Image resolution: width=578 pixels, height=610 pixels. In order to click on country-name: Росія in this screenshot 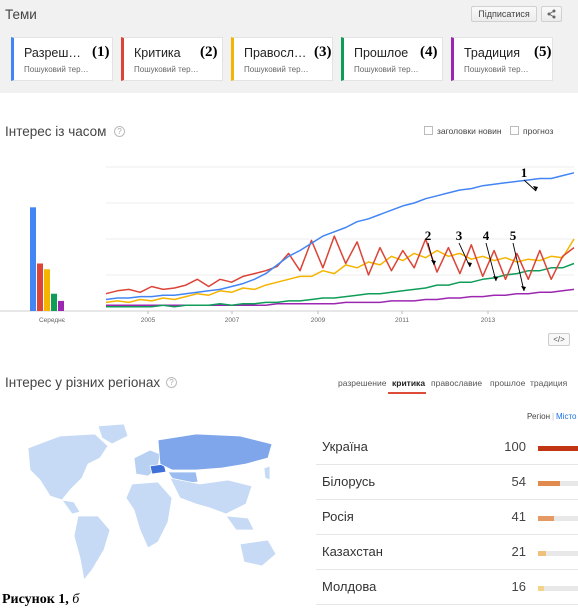, I will do `click(338, 516)`.